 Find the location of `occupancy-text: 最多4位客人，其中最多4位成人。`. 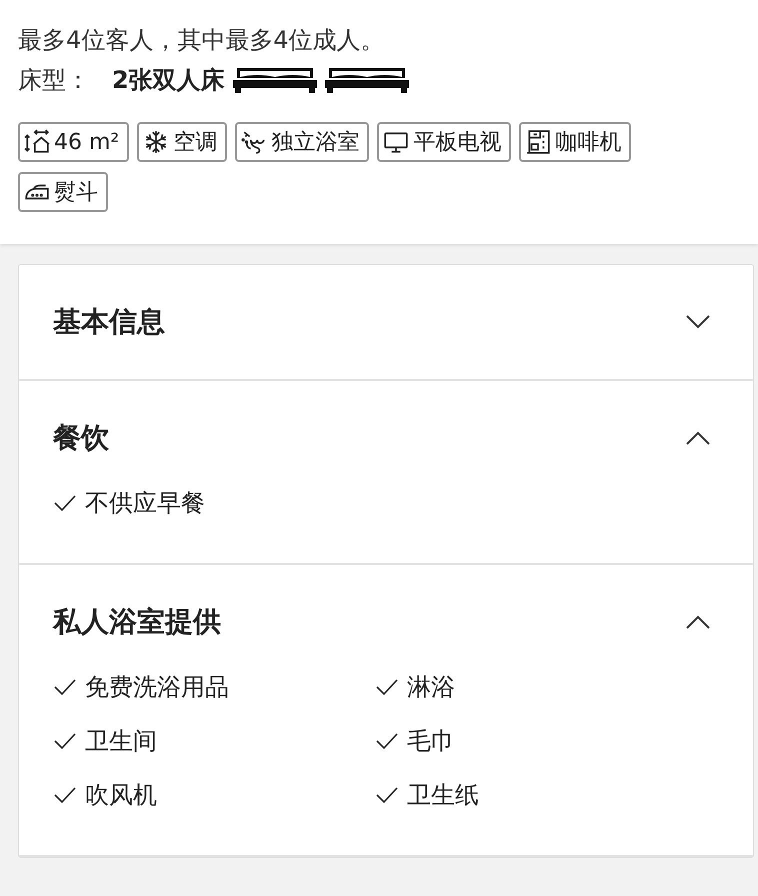

occupancy-text: 最多4位客人，其中最多4位成人。 is located at coordinates (202, 40).